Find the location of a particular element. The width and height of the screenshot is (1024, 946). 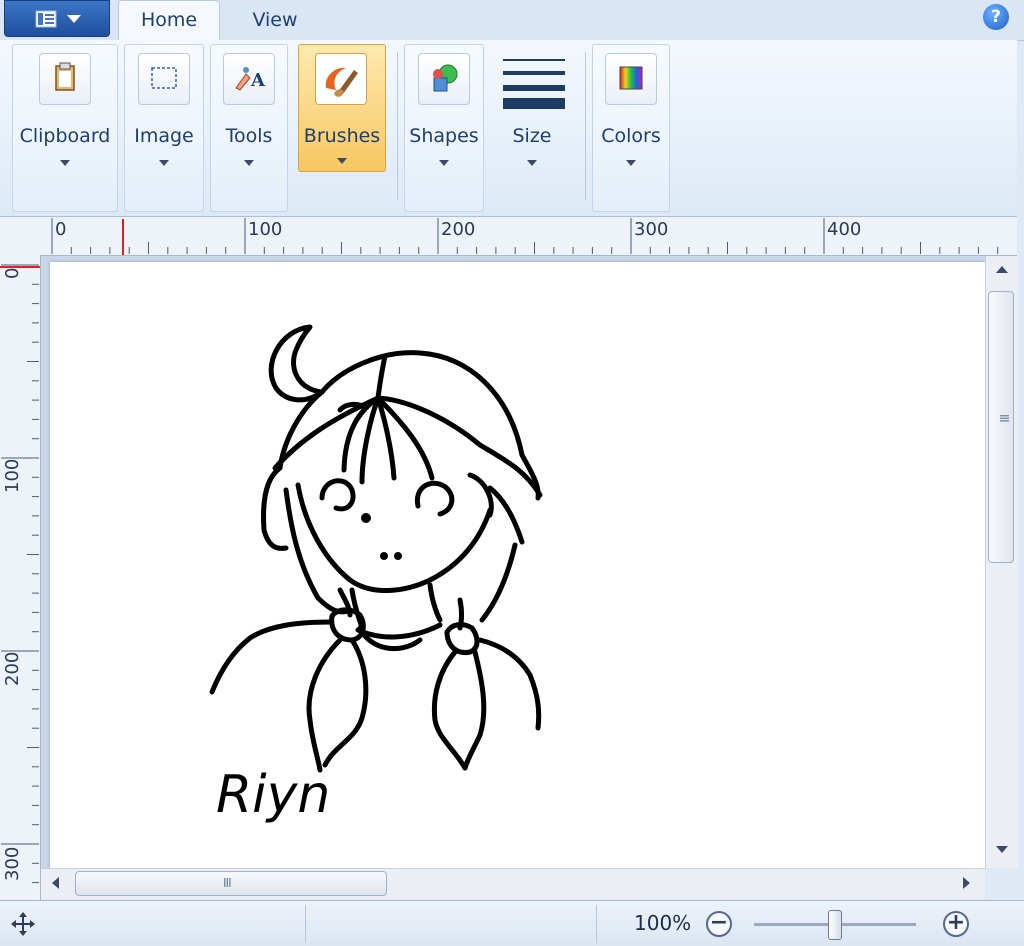

line-size-icon is located at coordinates (534, 84).